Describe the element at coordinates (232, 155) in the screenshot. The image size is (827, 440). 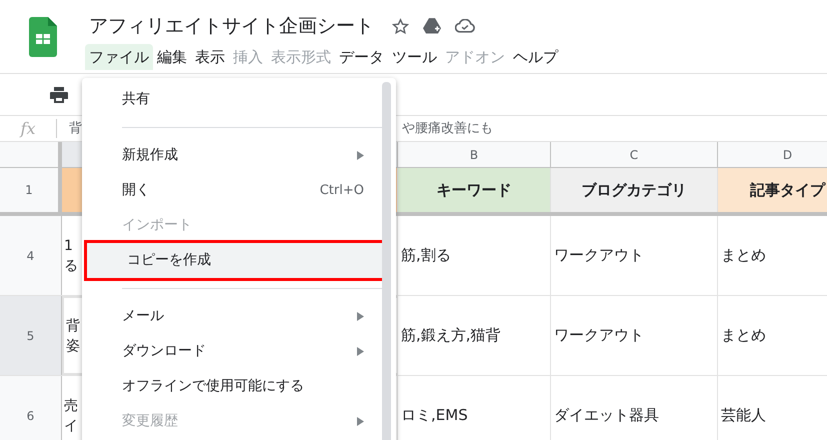
I see `menu-item: 新規作成` at that location.